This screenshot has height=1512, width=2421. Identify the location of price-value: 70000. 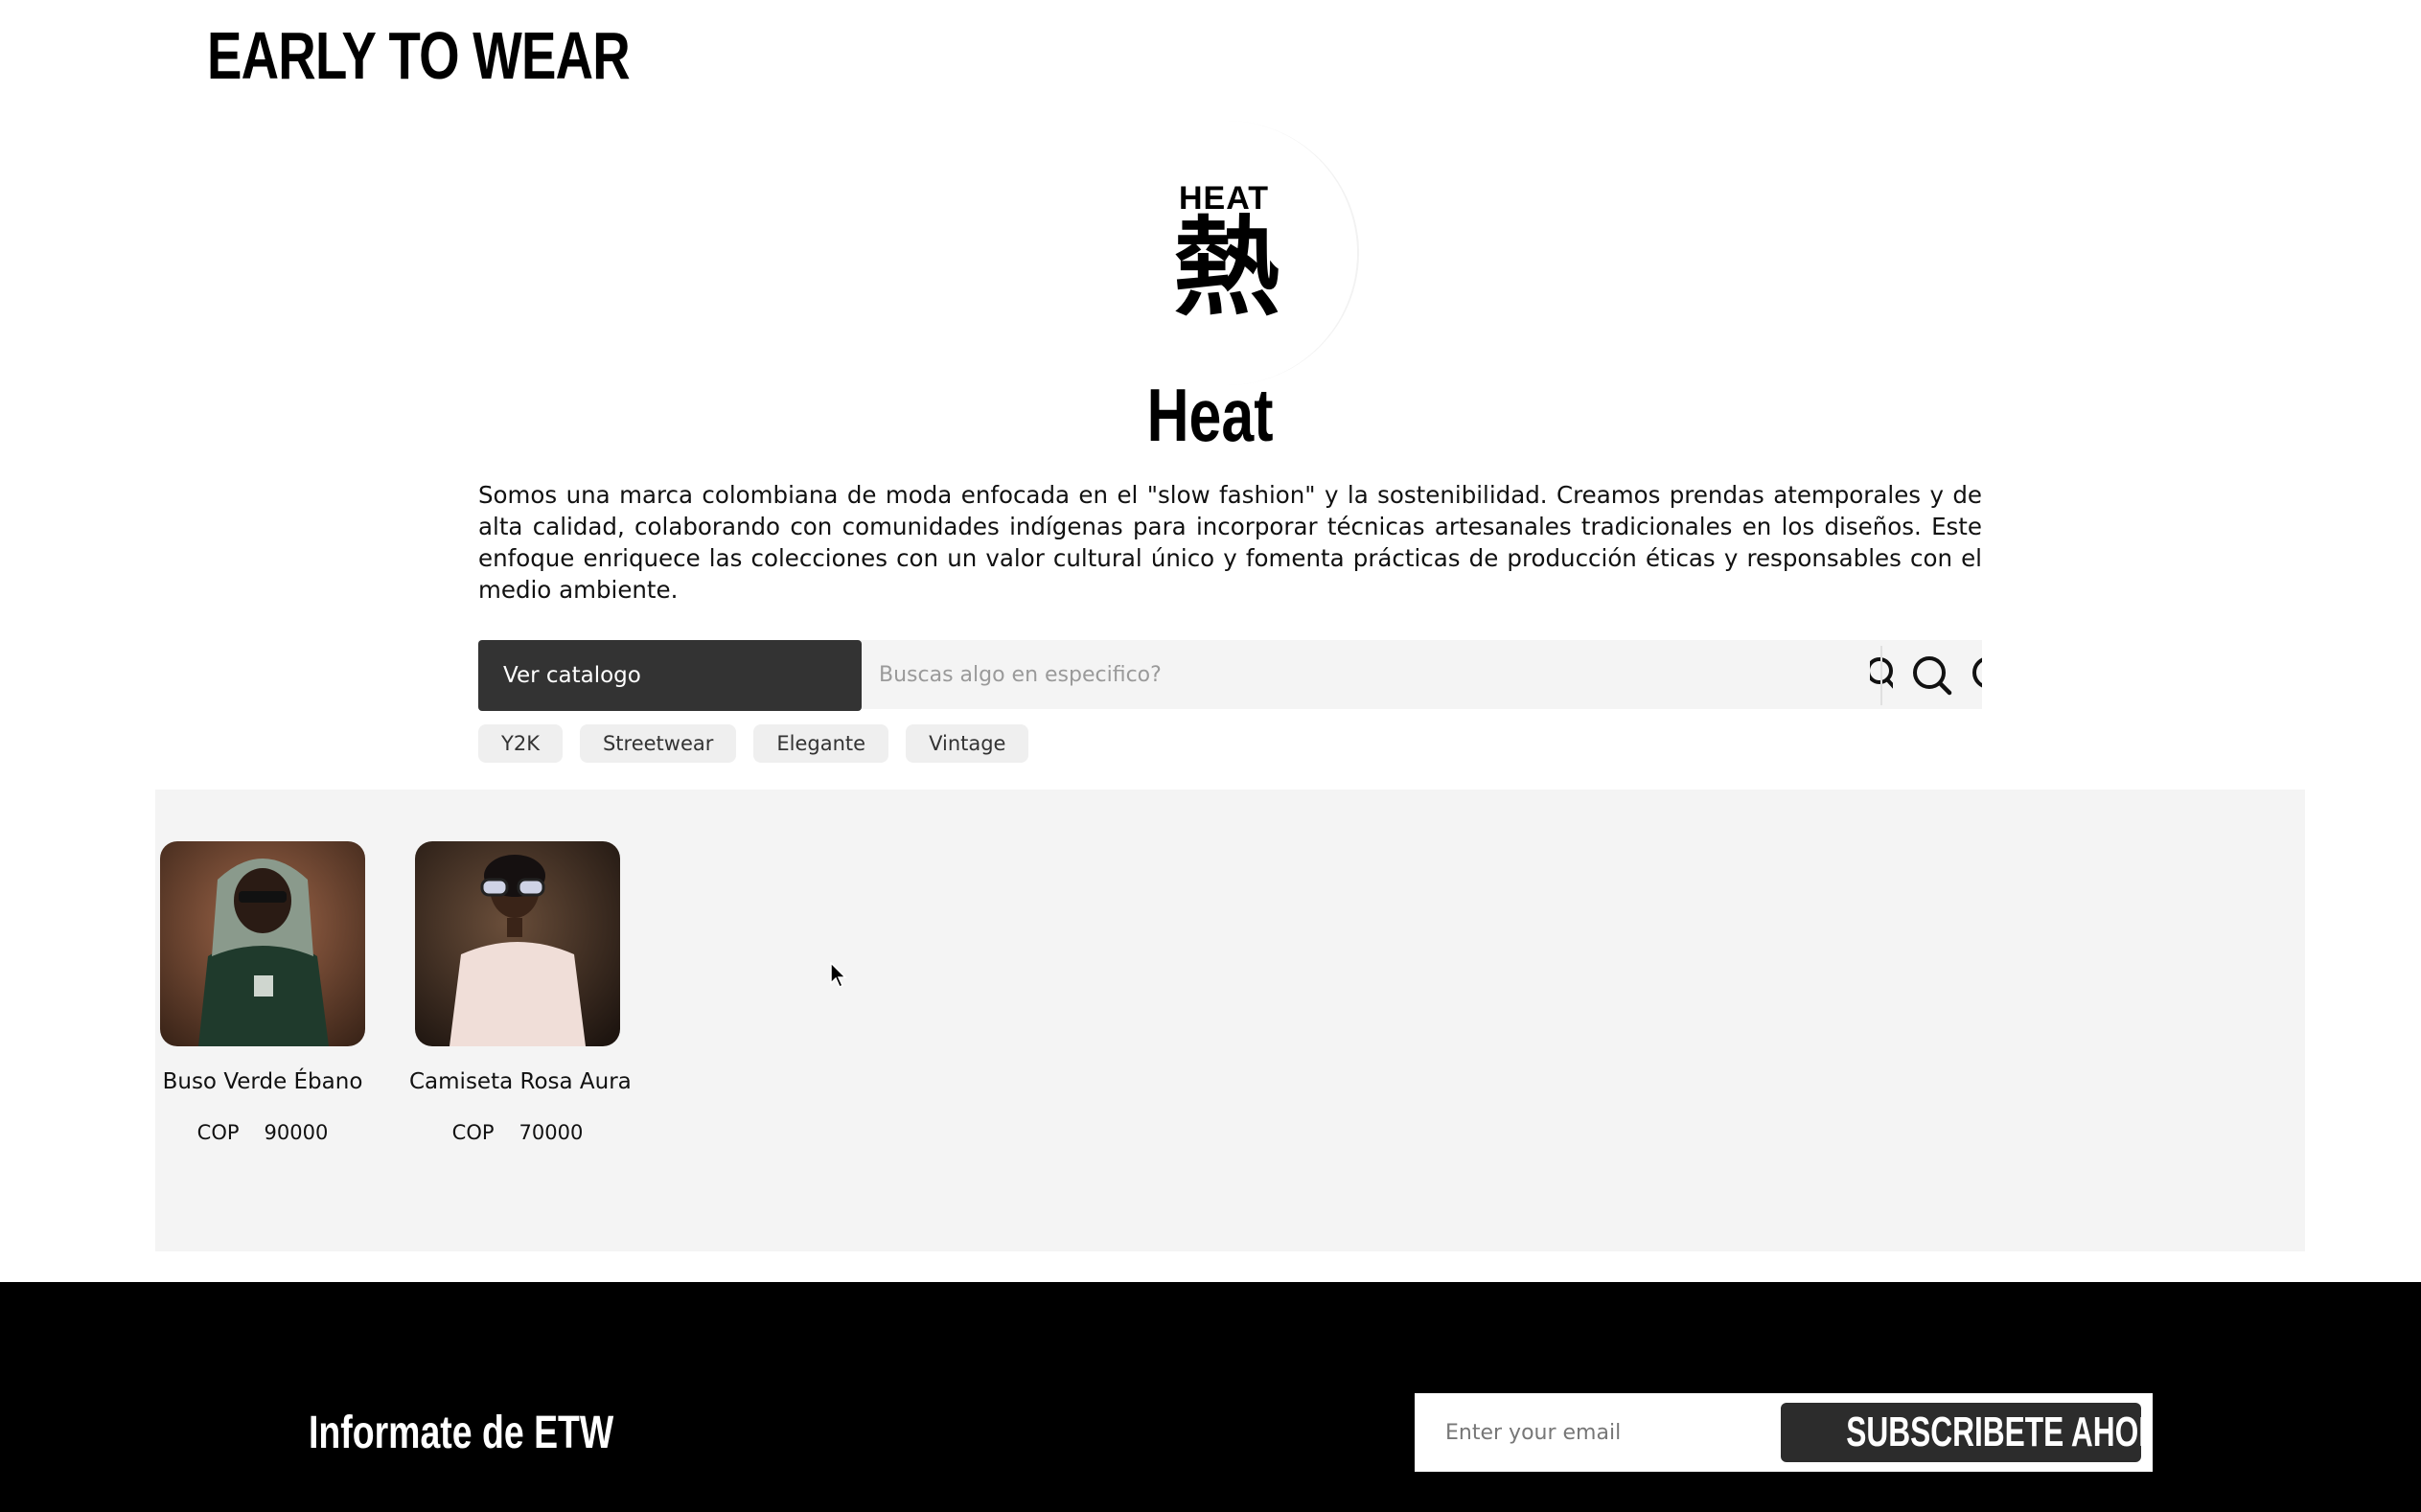
(551, 1132).